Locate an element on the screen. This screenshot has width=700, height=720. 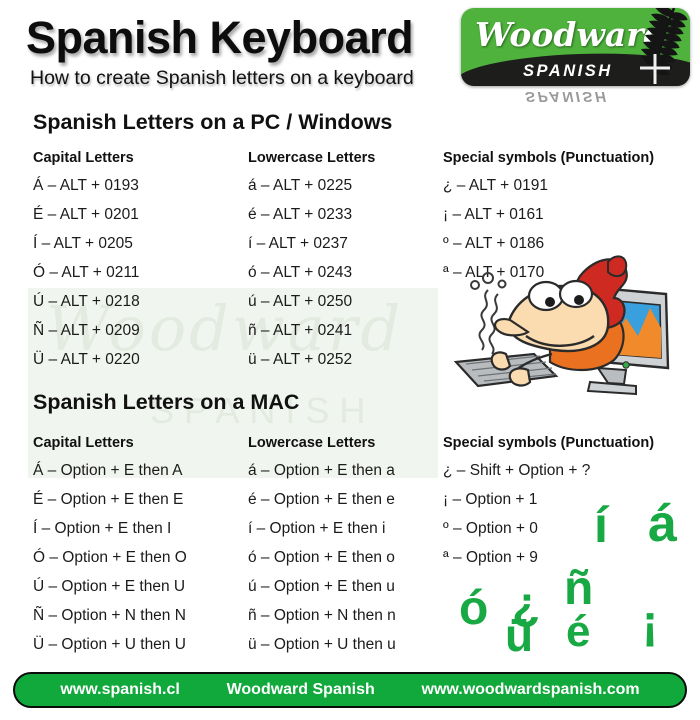
decorative-letter: ó is located at coordinates (474, 608).